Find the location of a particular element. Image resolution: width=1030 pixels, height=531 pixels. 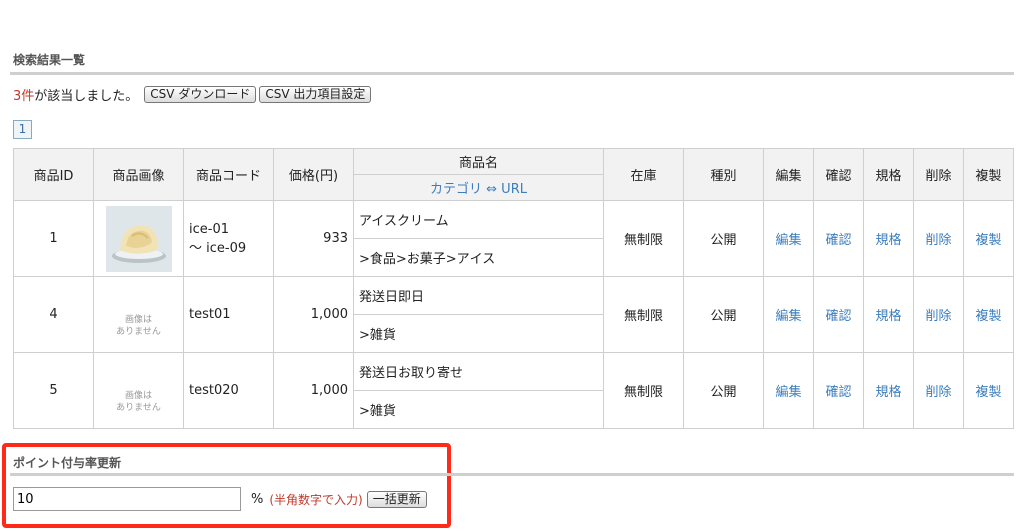

product-price: 933 is located at coordinates (313, 238).